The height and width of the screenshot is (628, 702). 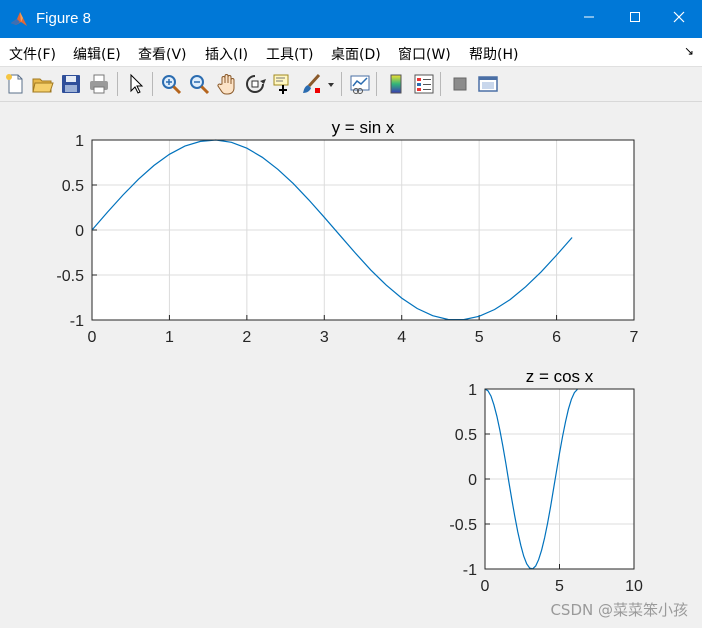 What do you see at coordinates (171, 84) in the screenshot?
I see `zoom-in-icon` at bounding box center [171, 84].